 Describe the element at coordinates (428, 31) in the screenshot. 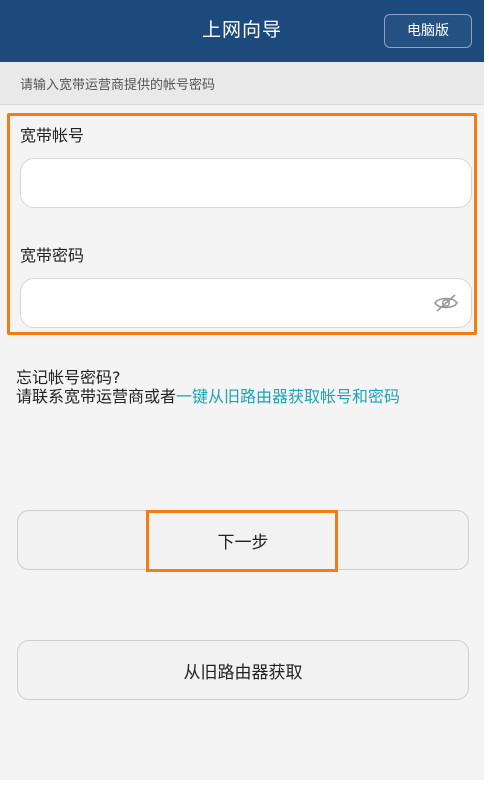

I see `pc-version-button: 电脑版` at that location.